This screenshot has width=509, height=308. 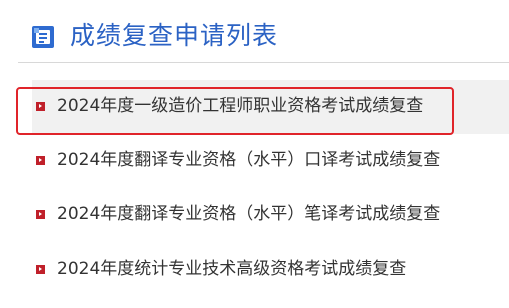 I want to click on list-item-link: 2024年度统计专业技术高级资格考试成绩复查, so click(x=231, y=269).